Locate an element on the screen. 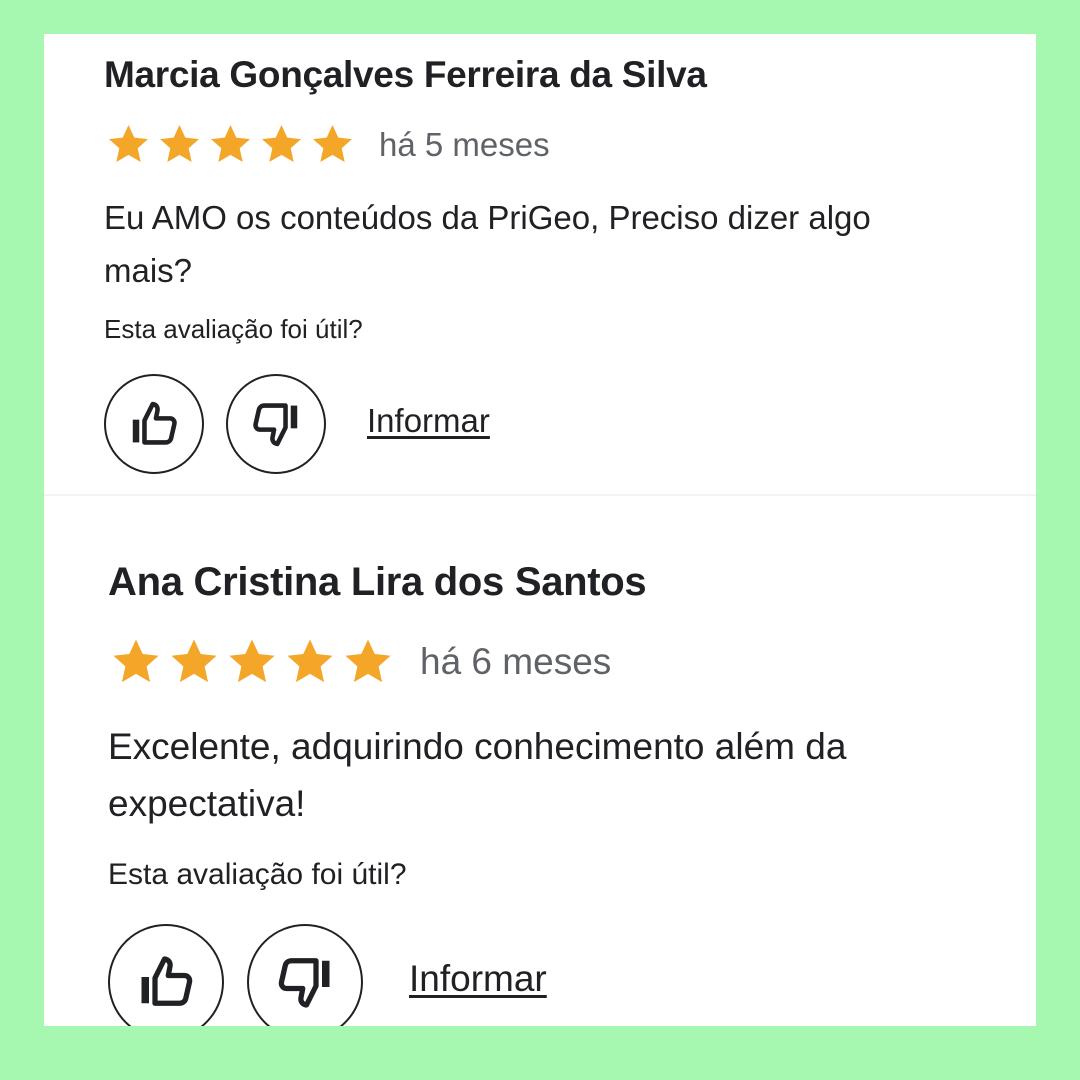 The image size is (1080, 1080). review-age: há 5 meses is located at coordinates (464, 144).